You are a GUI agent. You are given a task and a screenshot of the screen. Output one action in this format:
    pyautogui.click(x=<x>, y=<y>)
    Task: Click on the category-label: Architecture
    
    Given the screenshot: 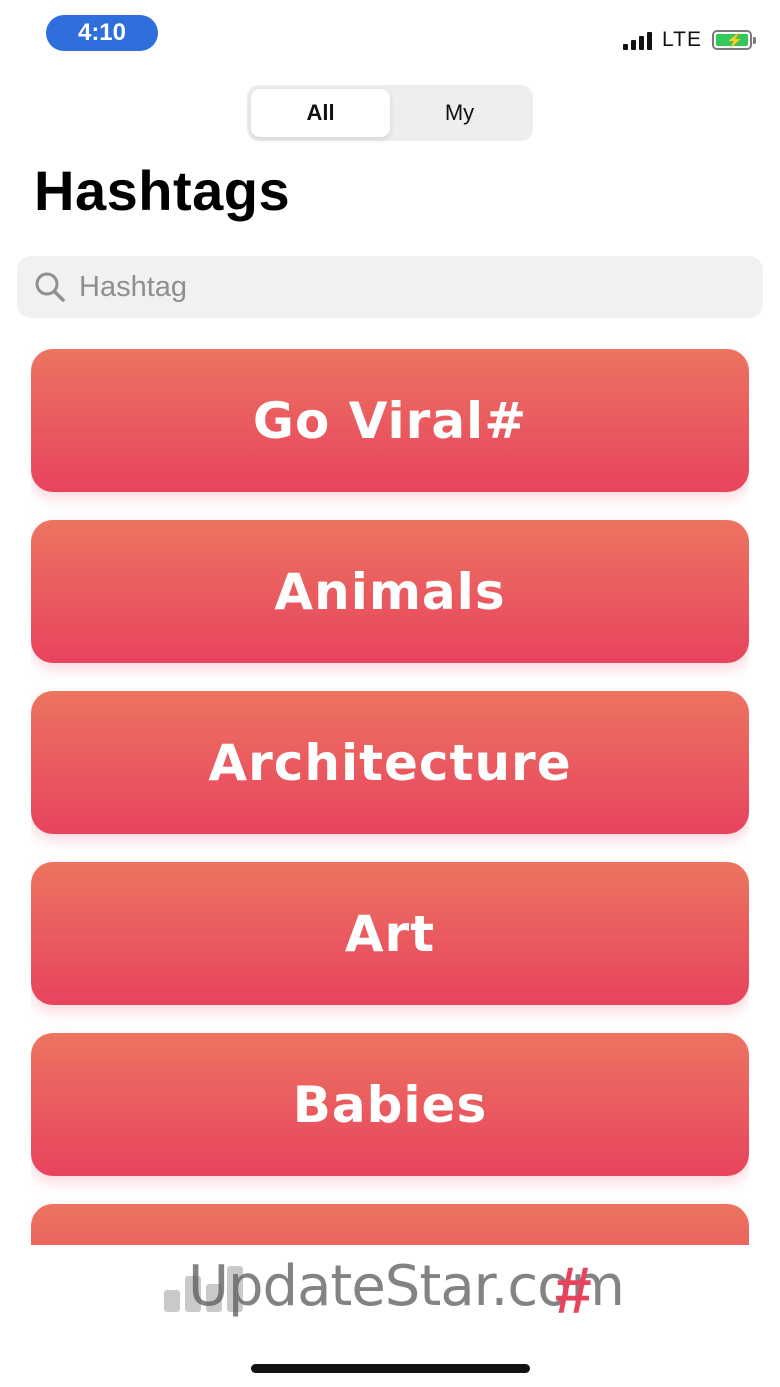 What is the action you would take?
    pyautogui.click(x=390, y=762)
    